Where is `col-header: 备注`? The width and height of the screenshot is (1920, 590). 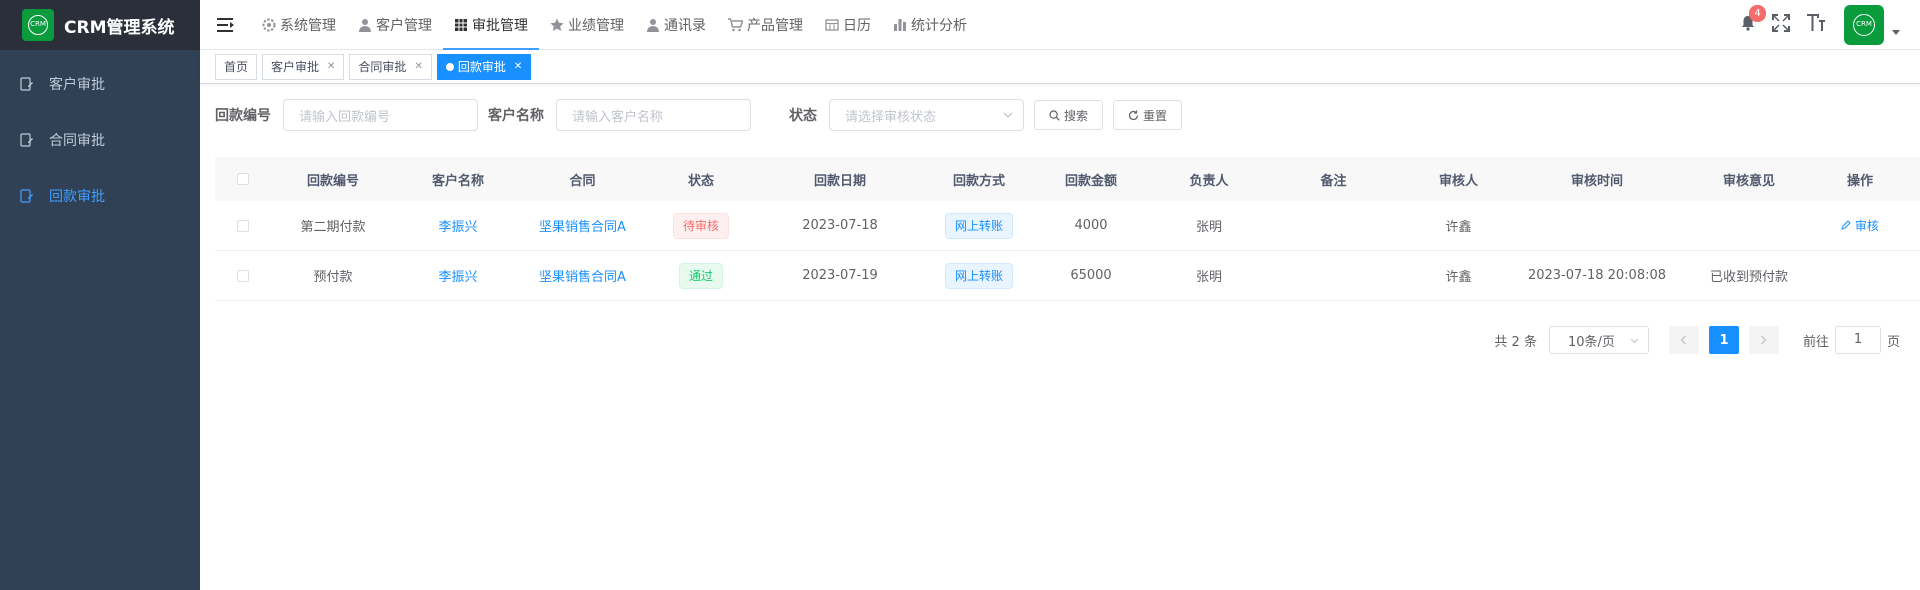 col-header: 备注 is located at coordinates (1333, 181).